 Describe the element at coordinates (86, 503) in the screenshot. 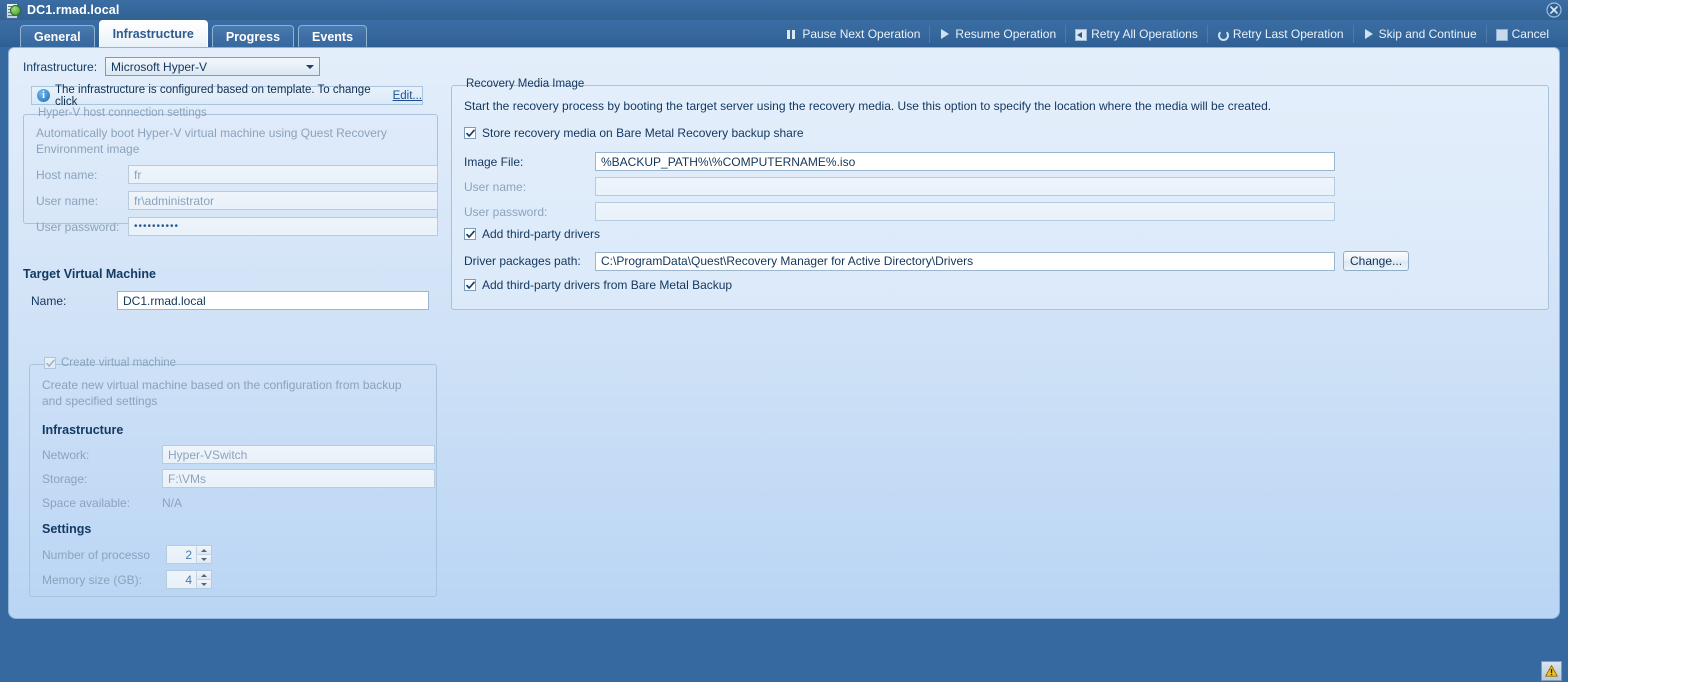

I see `space-available-label: Space available:` at that location.